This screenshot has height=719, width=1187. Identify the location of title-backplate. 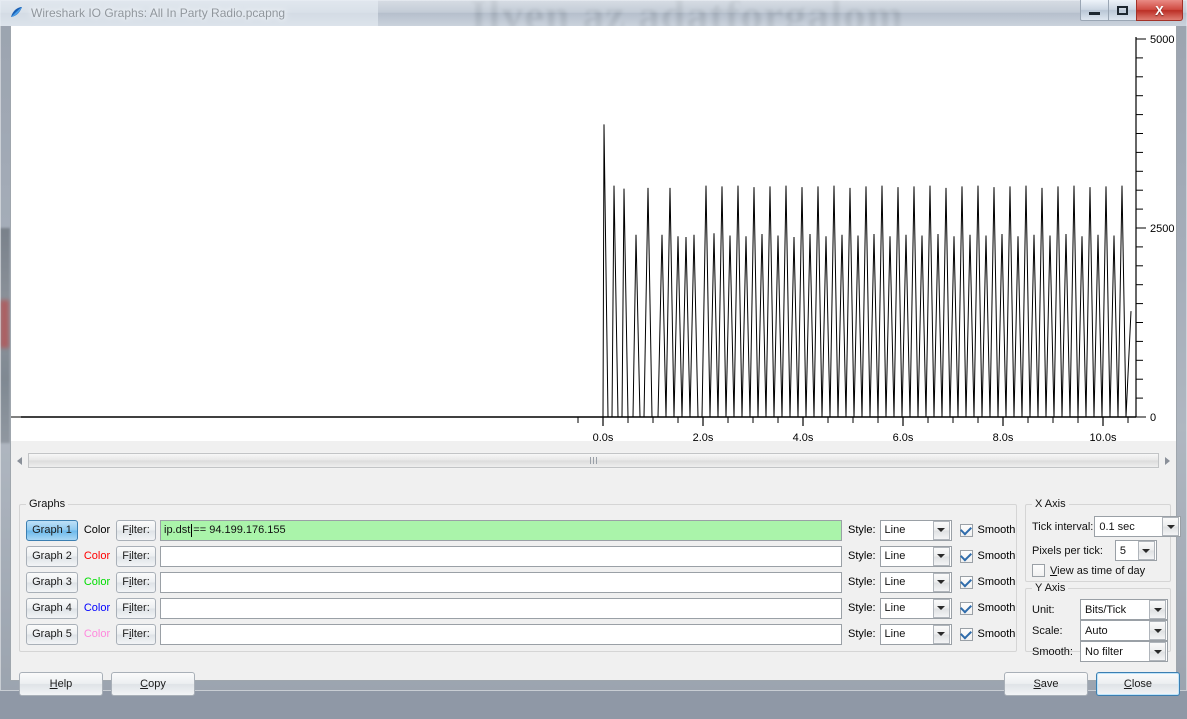
(189, 13).